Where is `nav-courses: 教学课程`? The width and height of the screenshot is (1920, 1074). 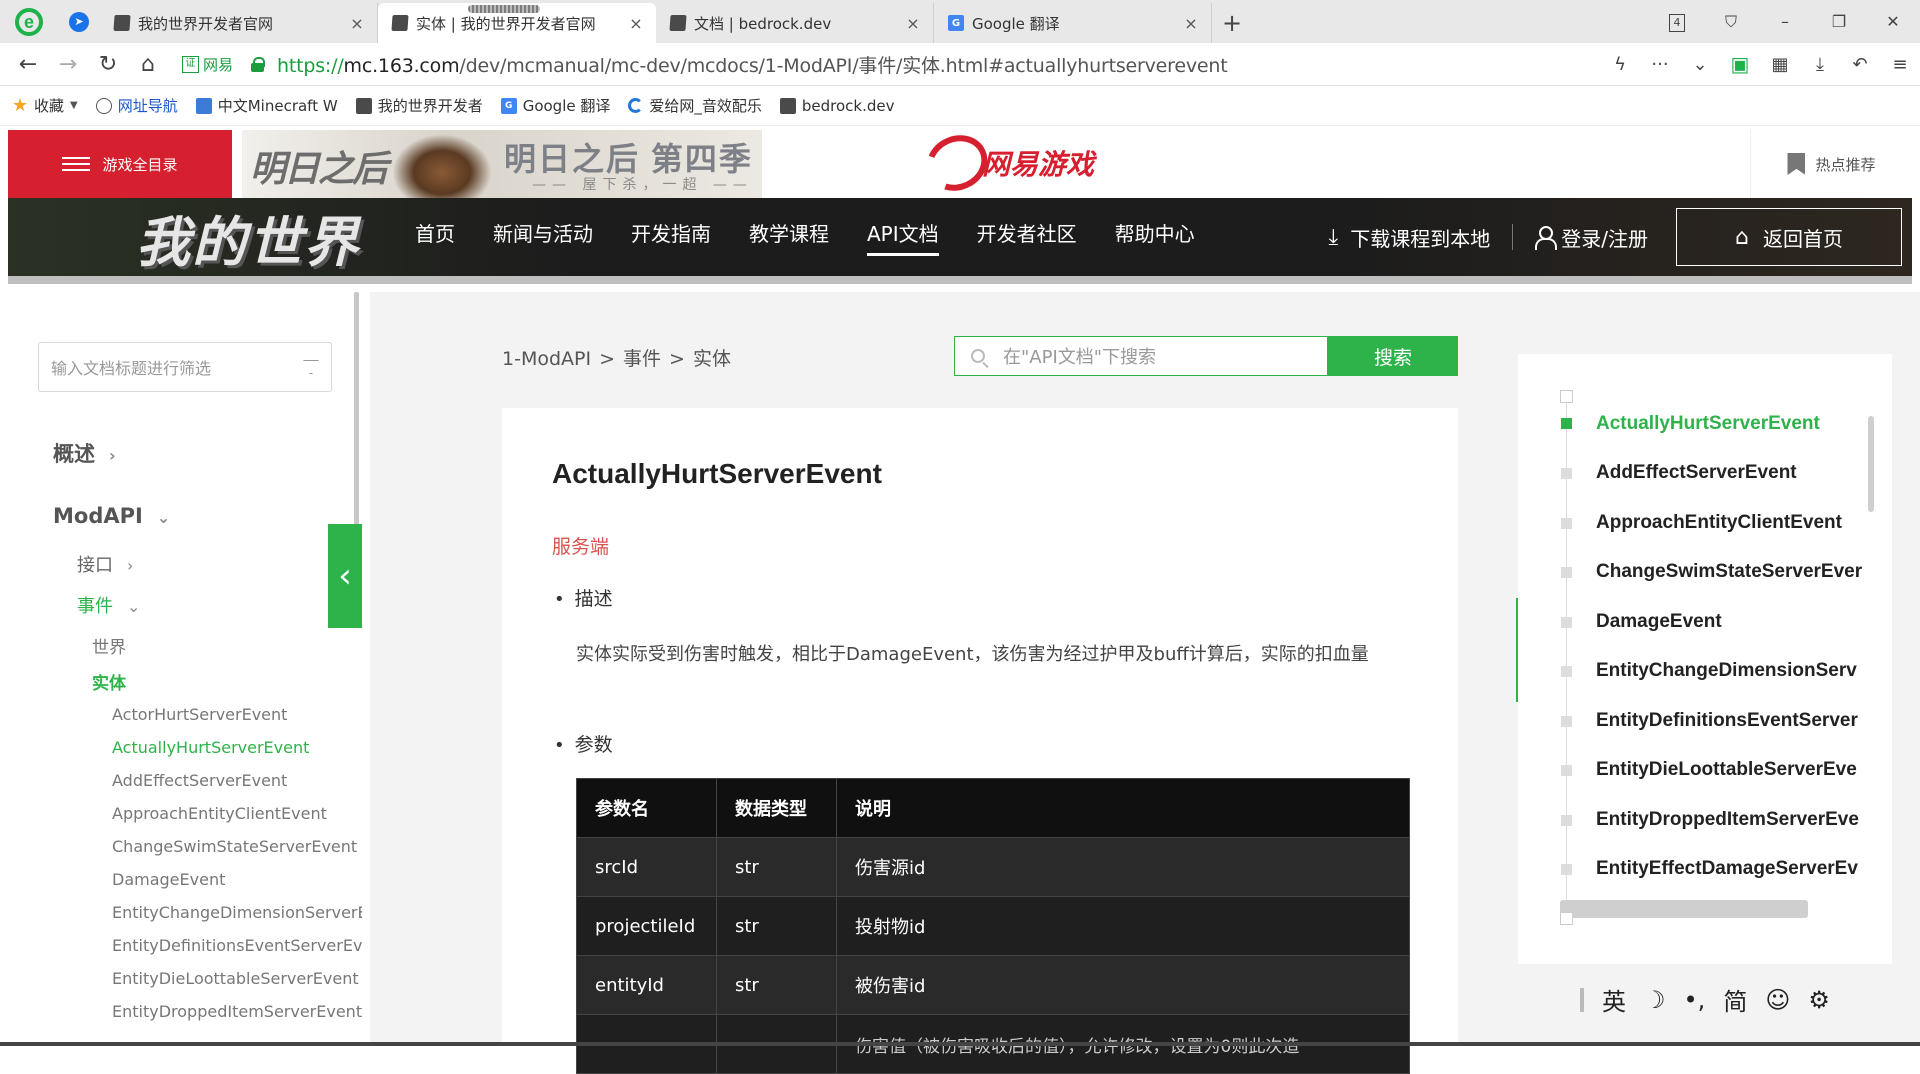
nav-courses: 教学课程 is located at coordinates (789, 237).